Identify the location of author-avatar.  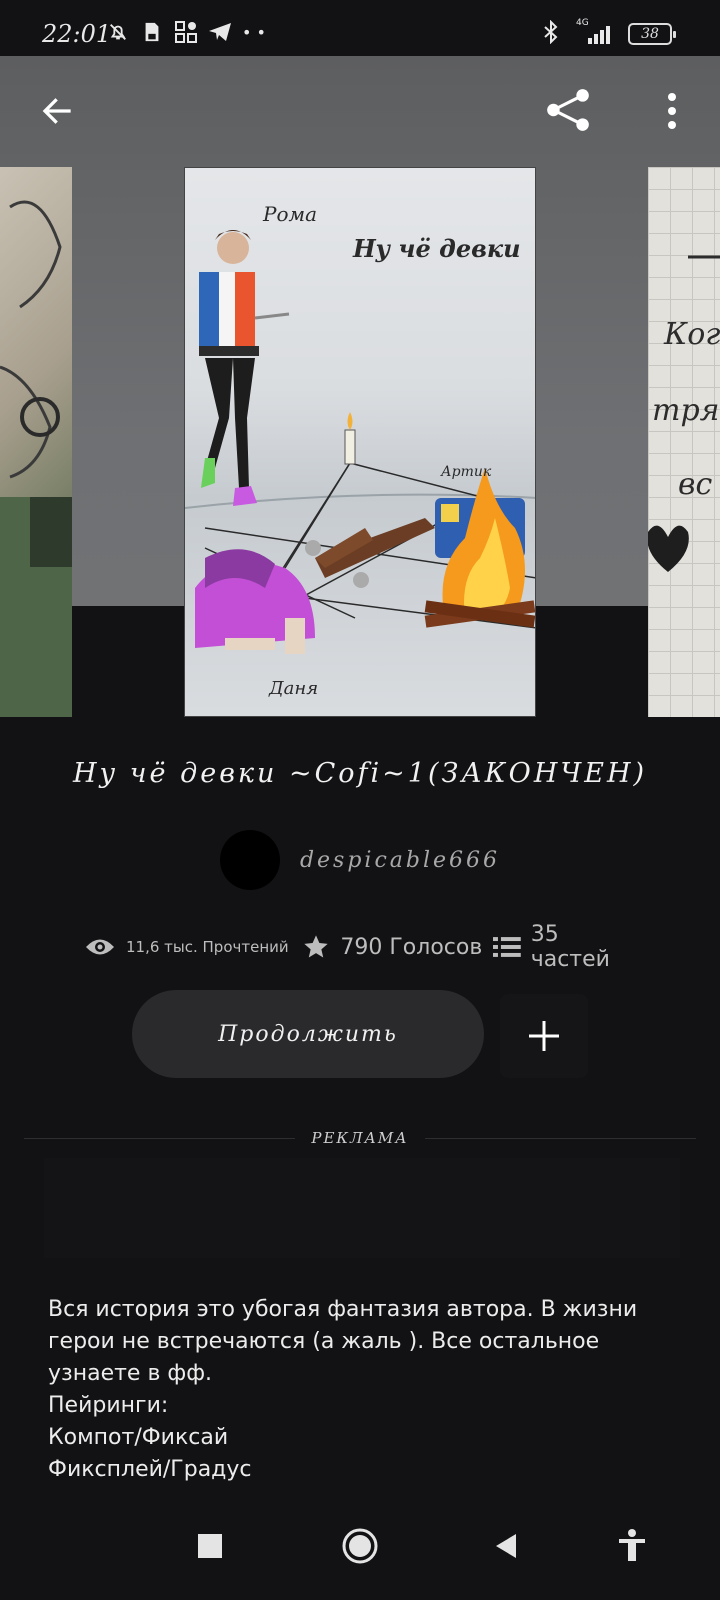
(249, 860).